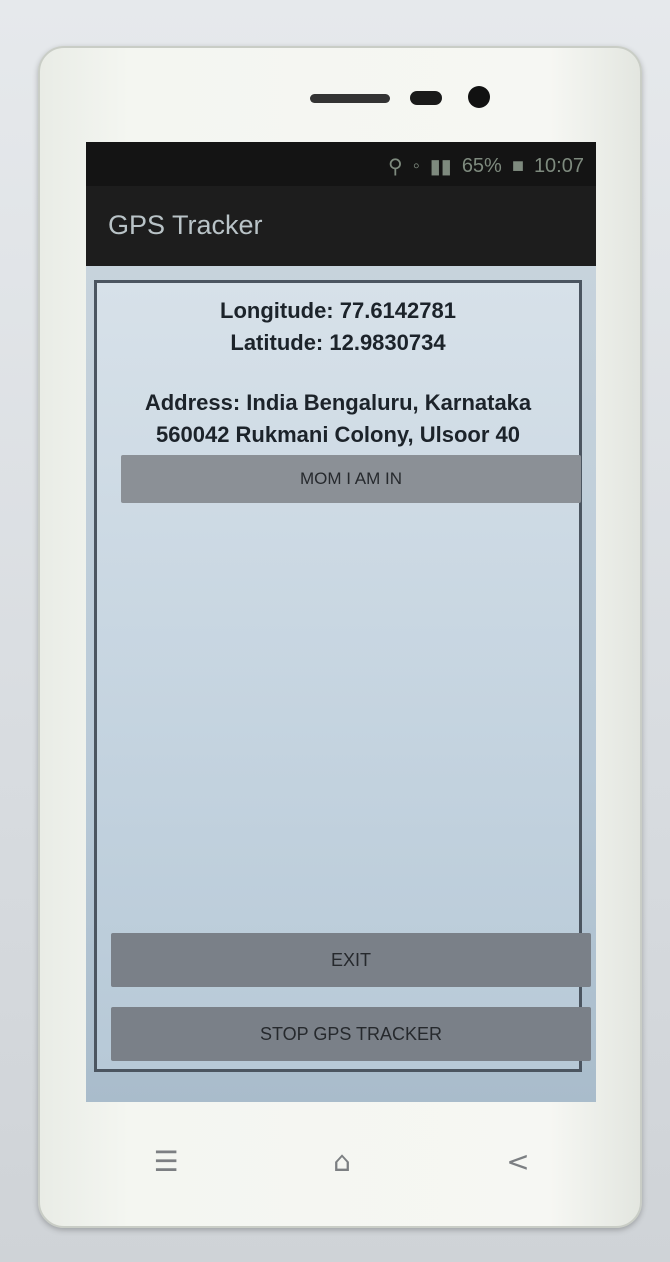 This screenshot has height=1262, width=670. Describe the element at coordinates (350, 98) in the screenshot. I see `earpiece-speaker` at that location.